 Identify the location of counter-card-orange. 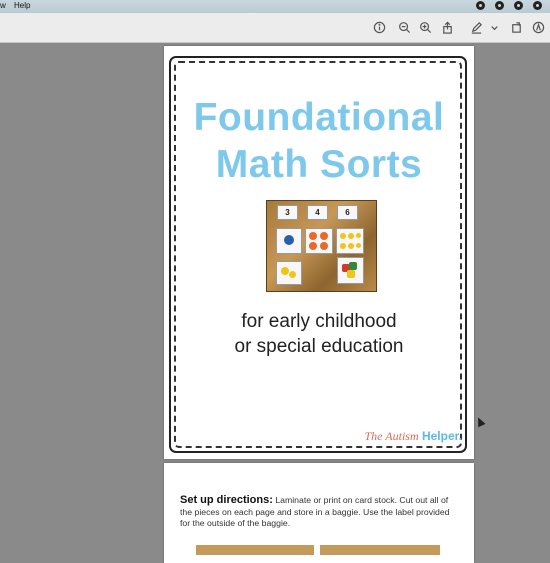
(319, 241).